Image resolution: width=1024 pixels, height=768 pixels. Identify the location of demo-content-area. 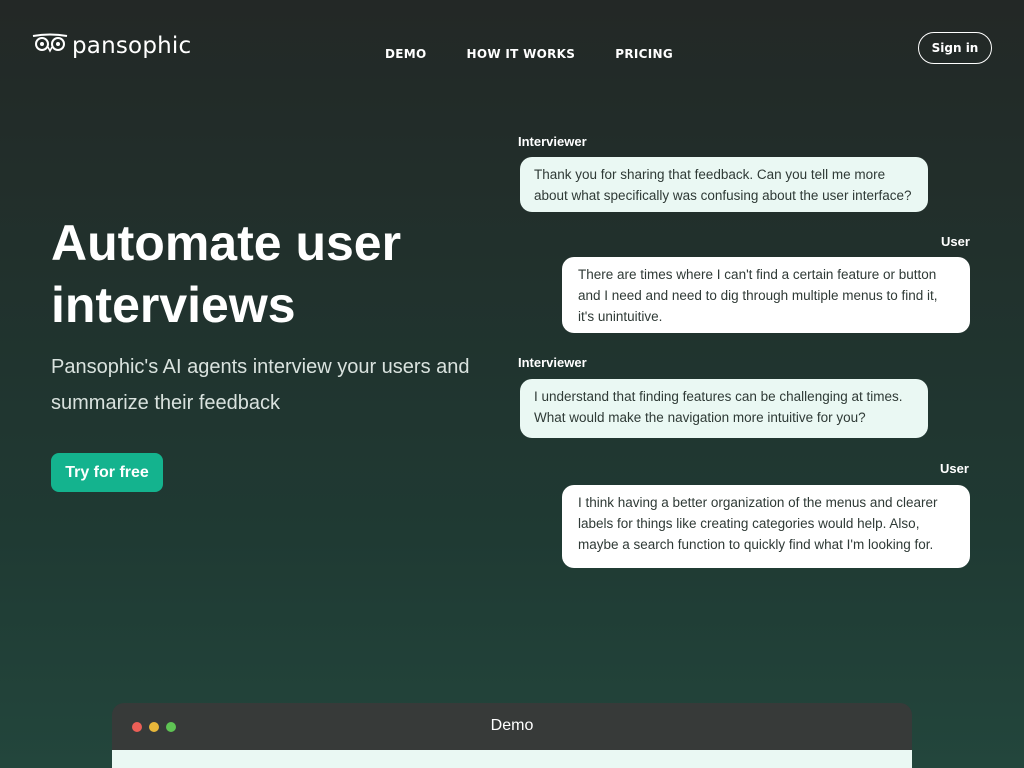
(512, 759).